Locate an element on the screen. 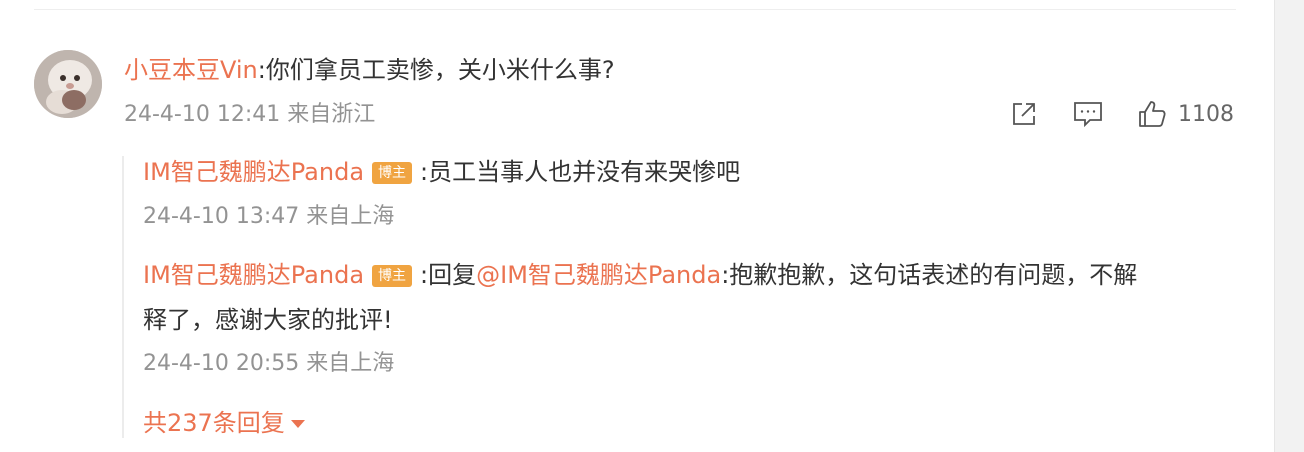  avatar-image is located at coordinates (68, 84).